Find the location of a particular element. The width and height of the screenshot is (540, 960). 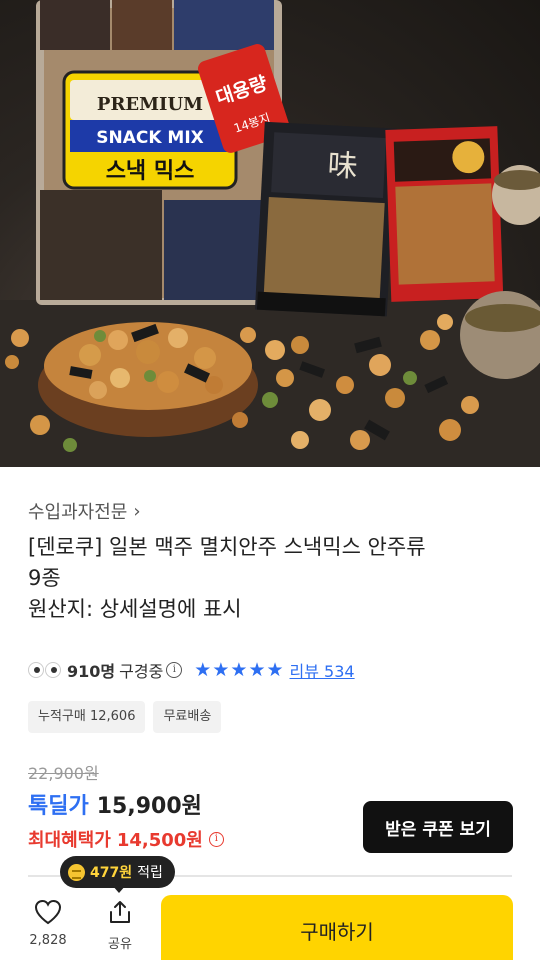

review-link: 리뷰 534 is located at coordinates (322, 670).